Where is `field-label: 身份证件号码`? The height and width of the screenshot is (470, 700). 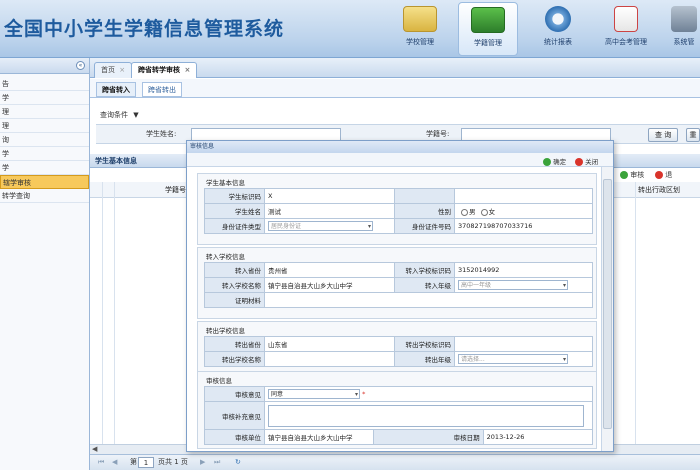
field-label: 身份证件号码 is located at coordinates (424, 226).